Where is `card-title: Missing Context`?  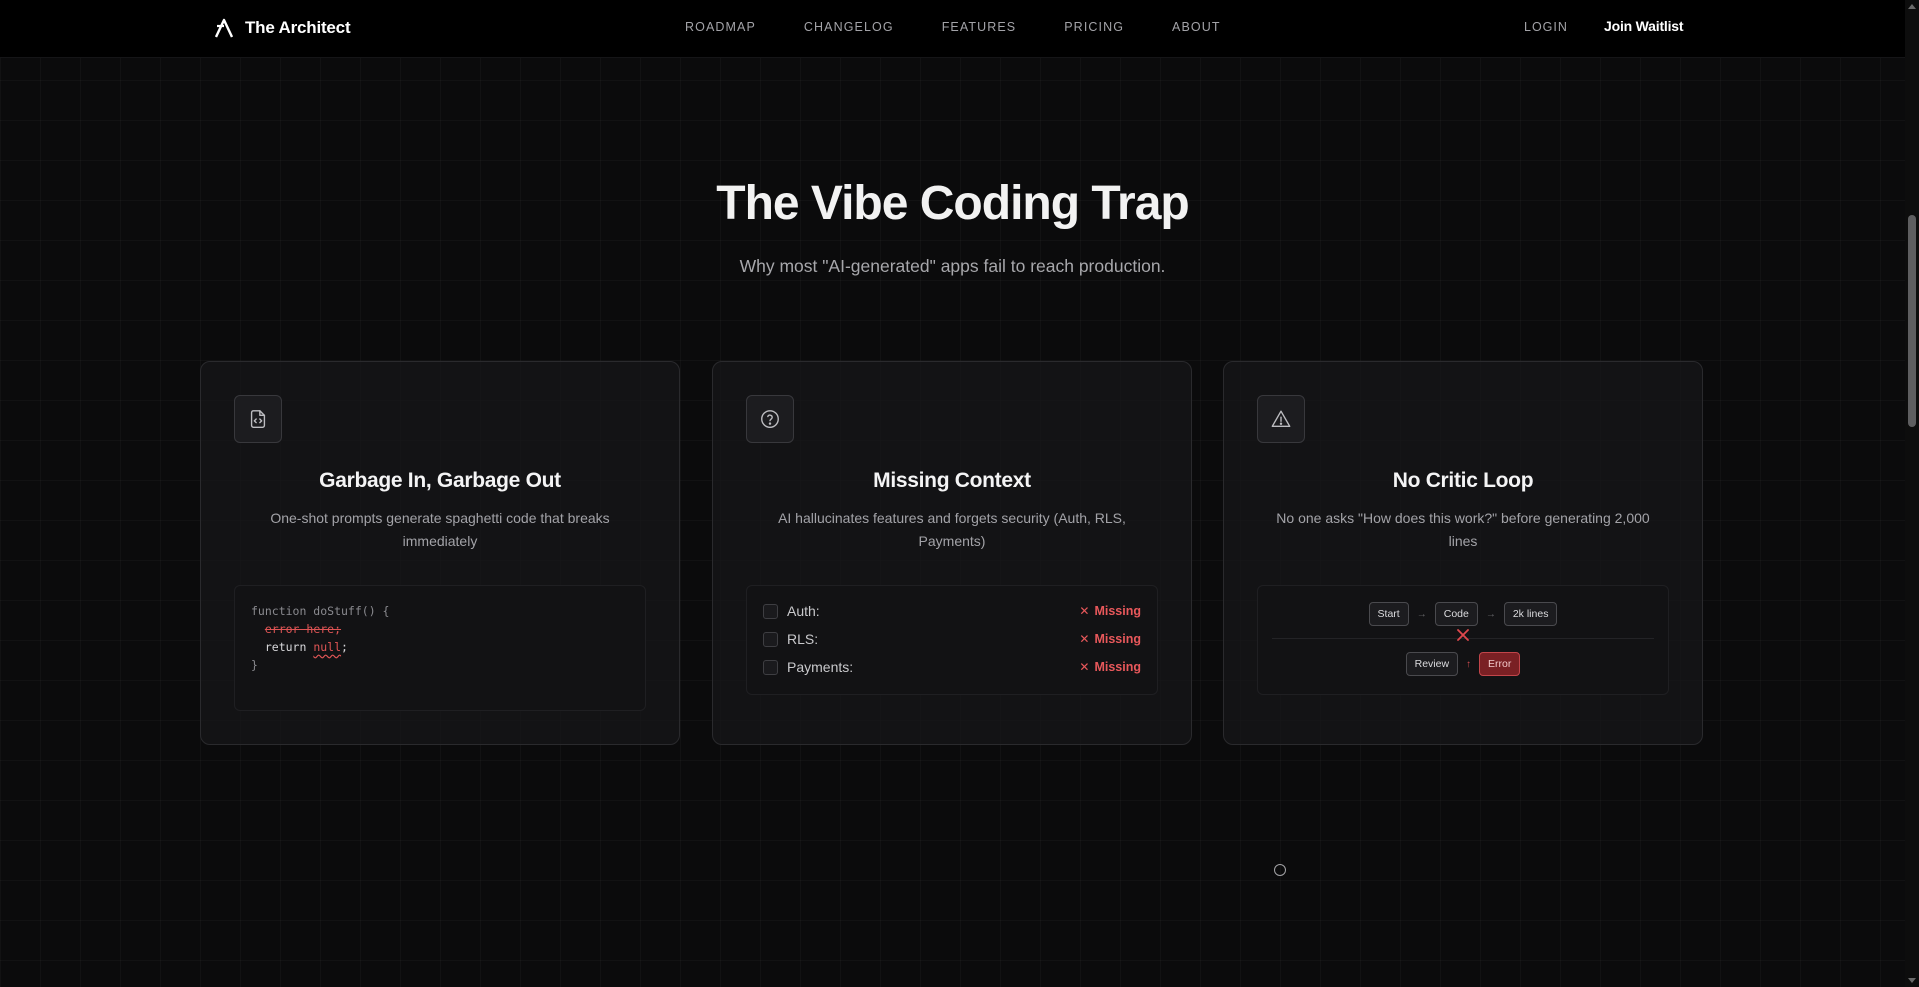 card-title: Missing Context is located at coordinates (952, 480).